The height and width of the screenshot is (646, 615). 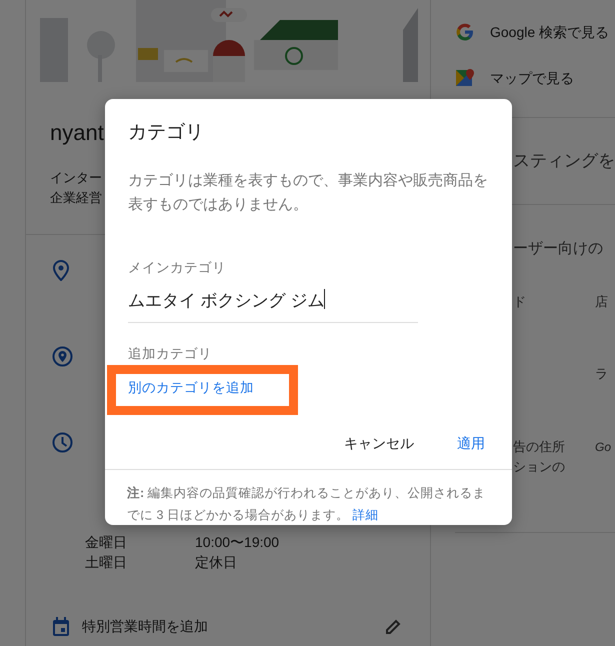 What do you see at coordinates (166, 133) in the screenshot?
I see `dialog-title: カテゴリ` at bounding box center [166, 133].